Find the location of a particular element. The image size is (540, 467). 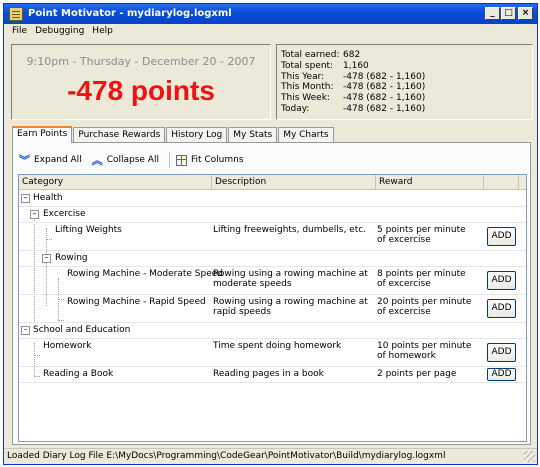

expand-all-button: ︾ Expand All is located at coordinates (50, 160).